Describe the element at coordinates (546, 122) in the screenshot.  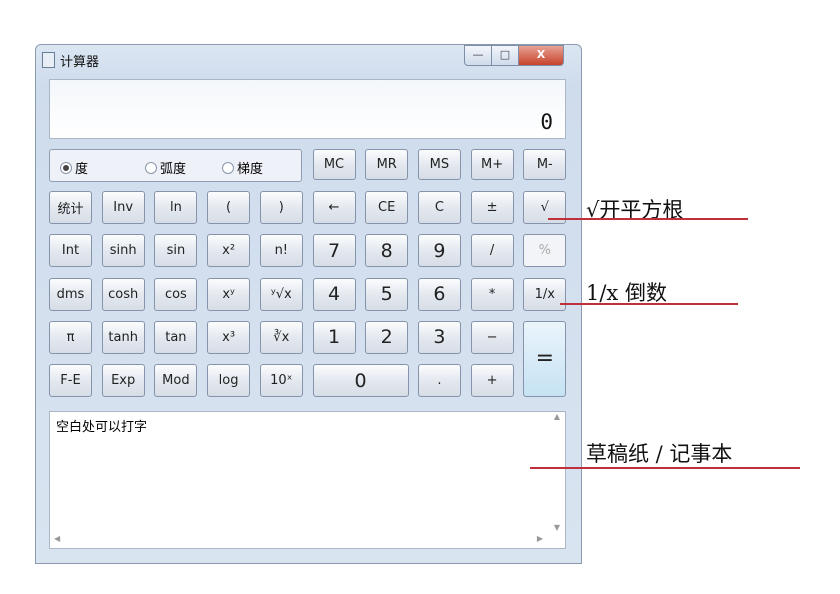
I see `display-value: 0` at that location.